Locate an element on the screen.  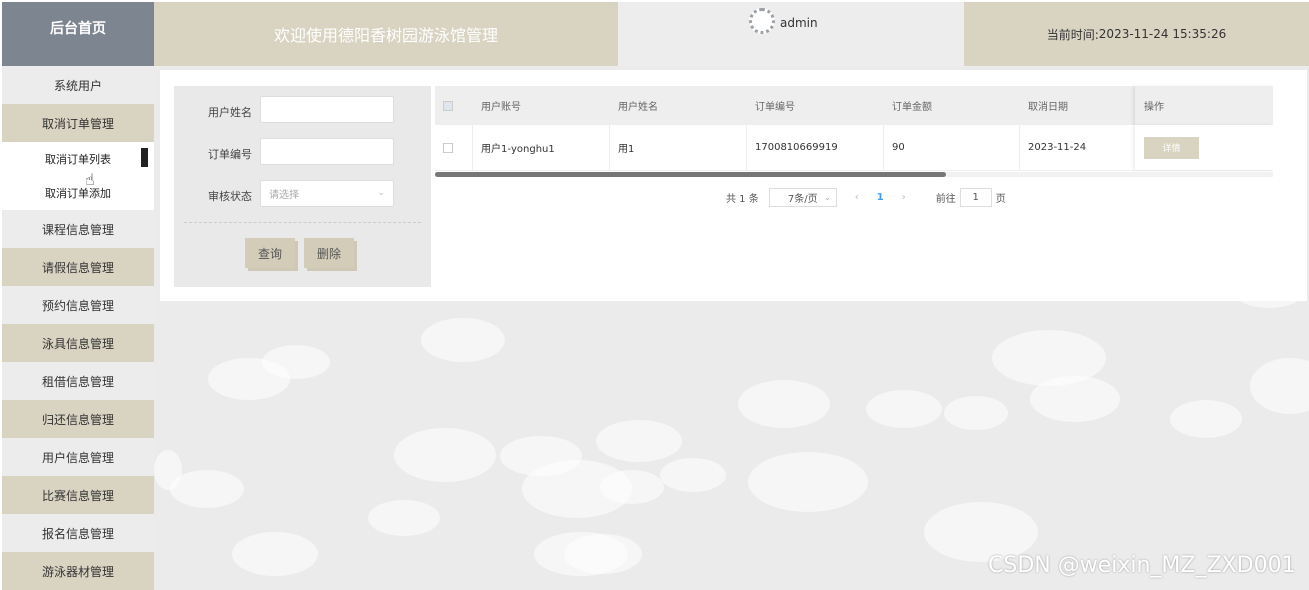
select-all-checkbox is located at coordinates (448, 105).